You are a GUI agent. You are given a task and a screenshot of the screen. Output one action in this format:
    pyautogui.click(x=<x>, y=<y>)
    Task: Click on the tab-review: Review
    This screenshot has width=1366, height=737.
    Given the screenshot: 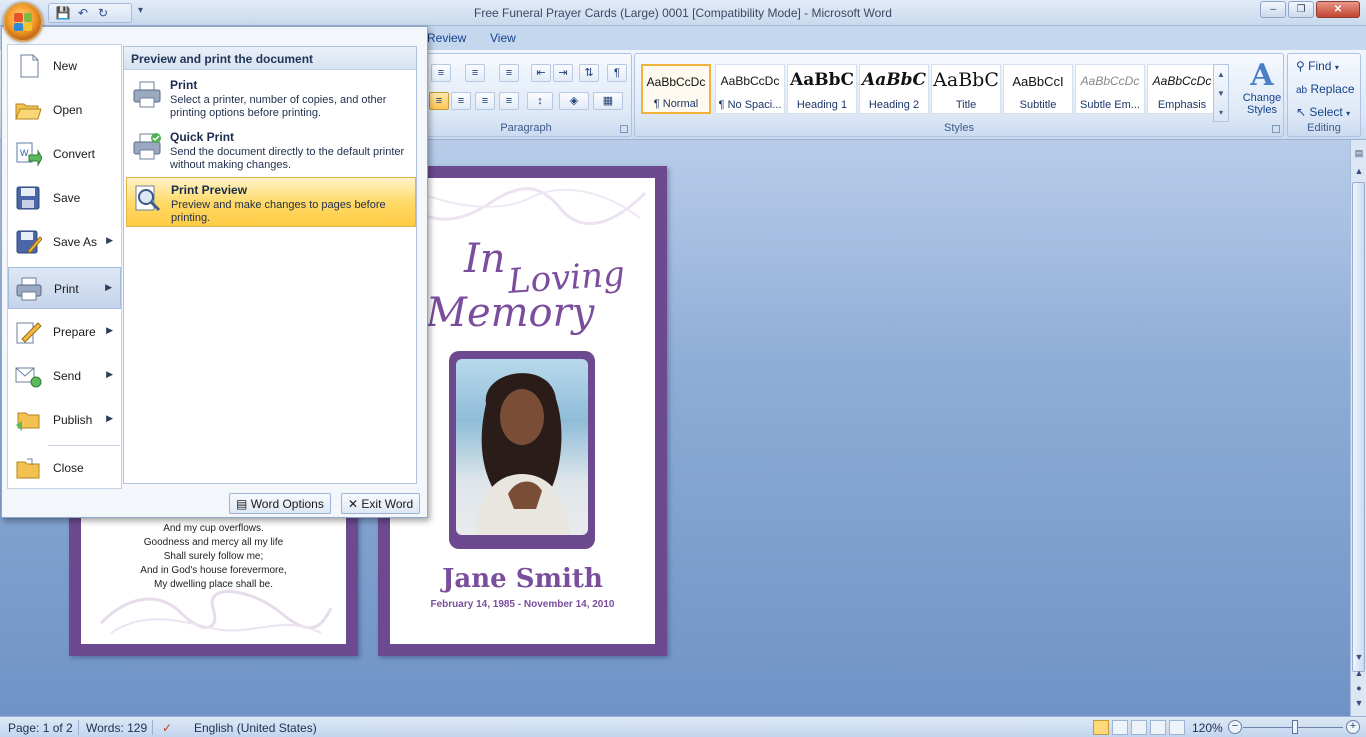 What is the action you would take?
    pyautogui.click(x=446, y=38)
    